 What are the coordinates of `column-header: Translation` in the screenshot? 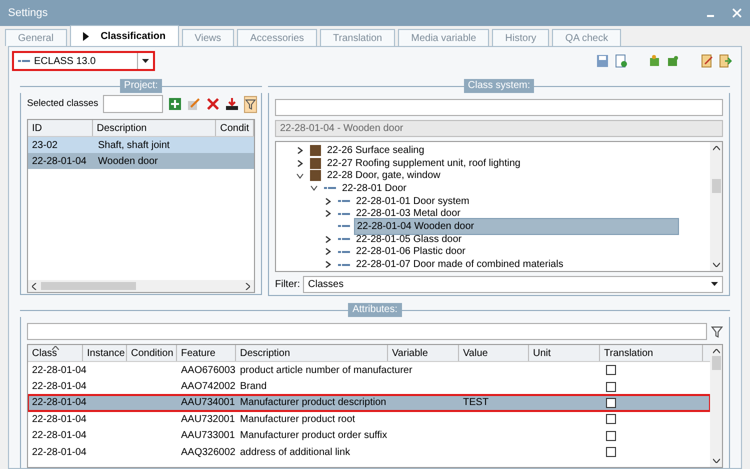 It's located at (651, 353).